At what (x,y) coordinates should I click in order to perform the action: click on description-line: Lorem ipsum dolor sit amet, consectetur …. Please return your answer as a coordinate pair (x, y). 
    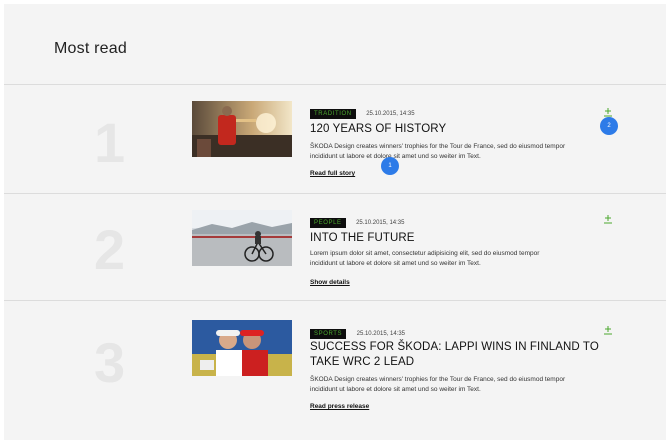
    Looking at the image, I should click on (425, 253).